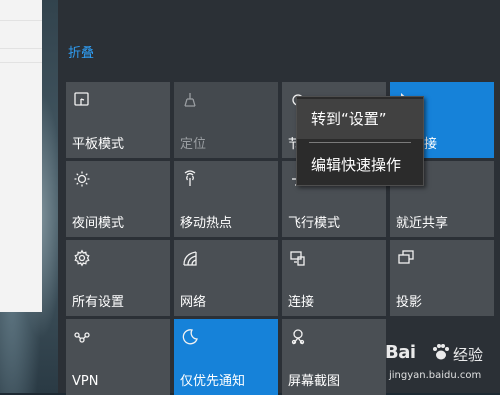  I want to click on watermark-cn: 经验, so click(468, 355).